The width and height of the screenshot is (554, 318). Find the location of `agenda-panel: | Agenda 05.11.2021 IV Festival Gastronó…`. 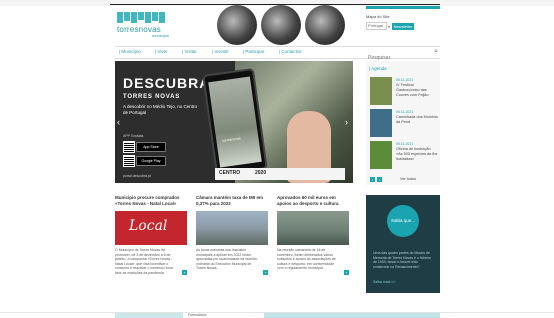

agenda-panel: | Agenda 05.11.2021 IV Festival Gastronó… is located at coordinates (403, 123).